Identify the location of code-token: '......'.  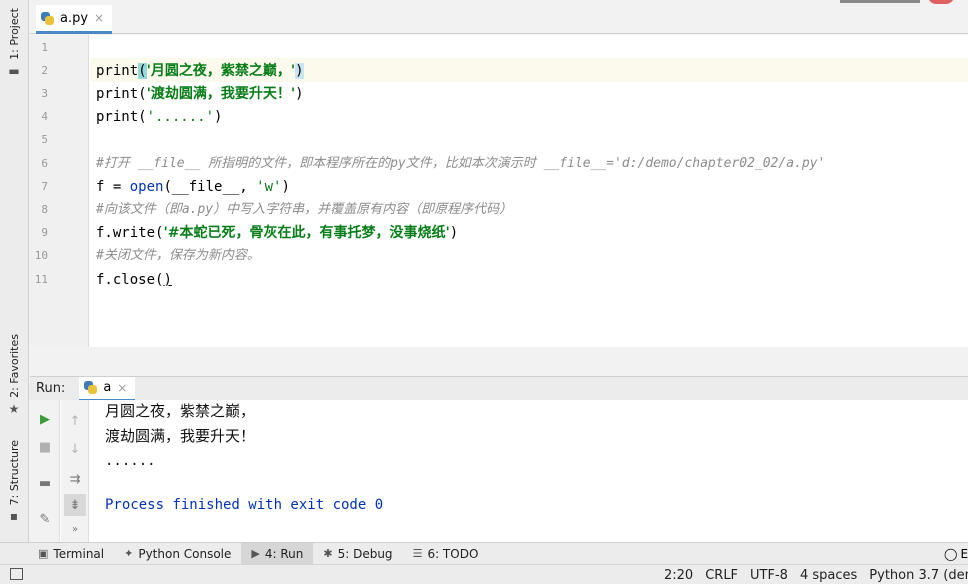
(180, 117).